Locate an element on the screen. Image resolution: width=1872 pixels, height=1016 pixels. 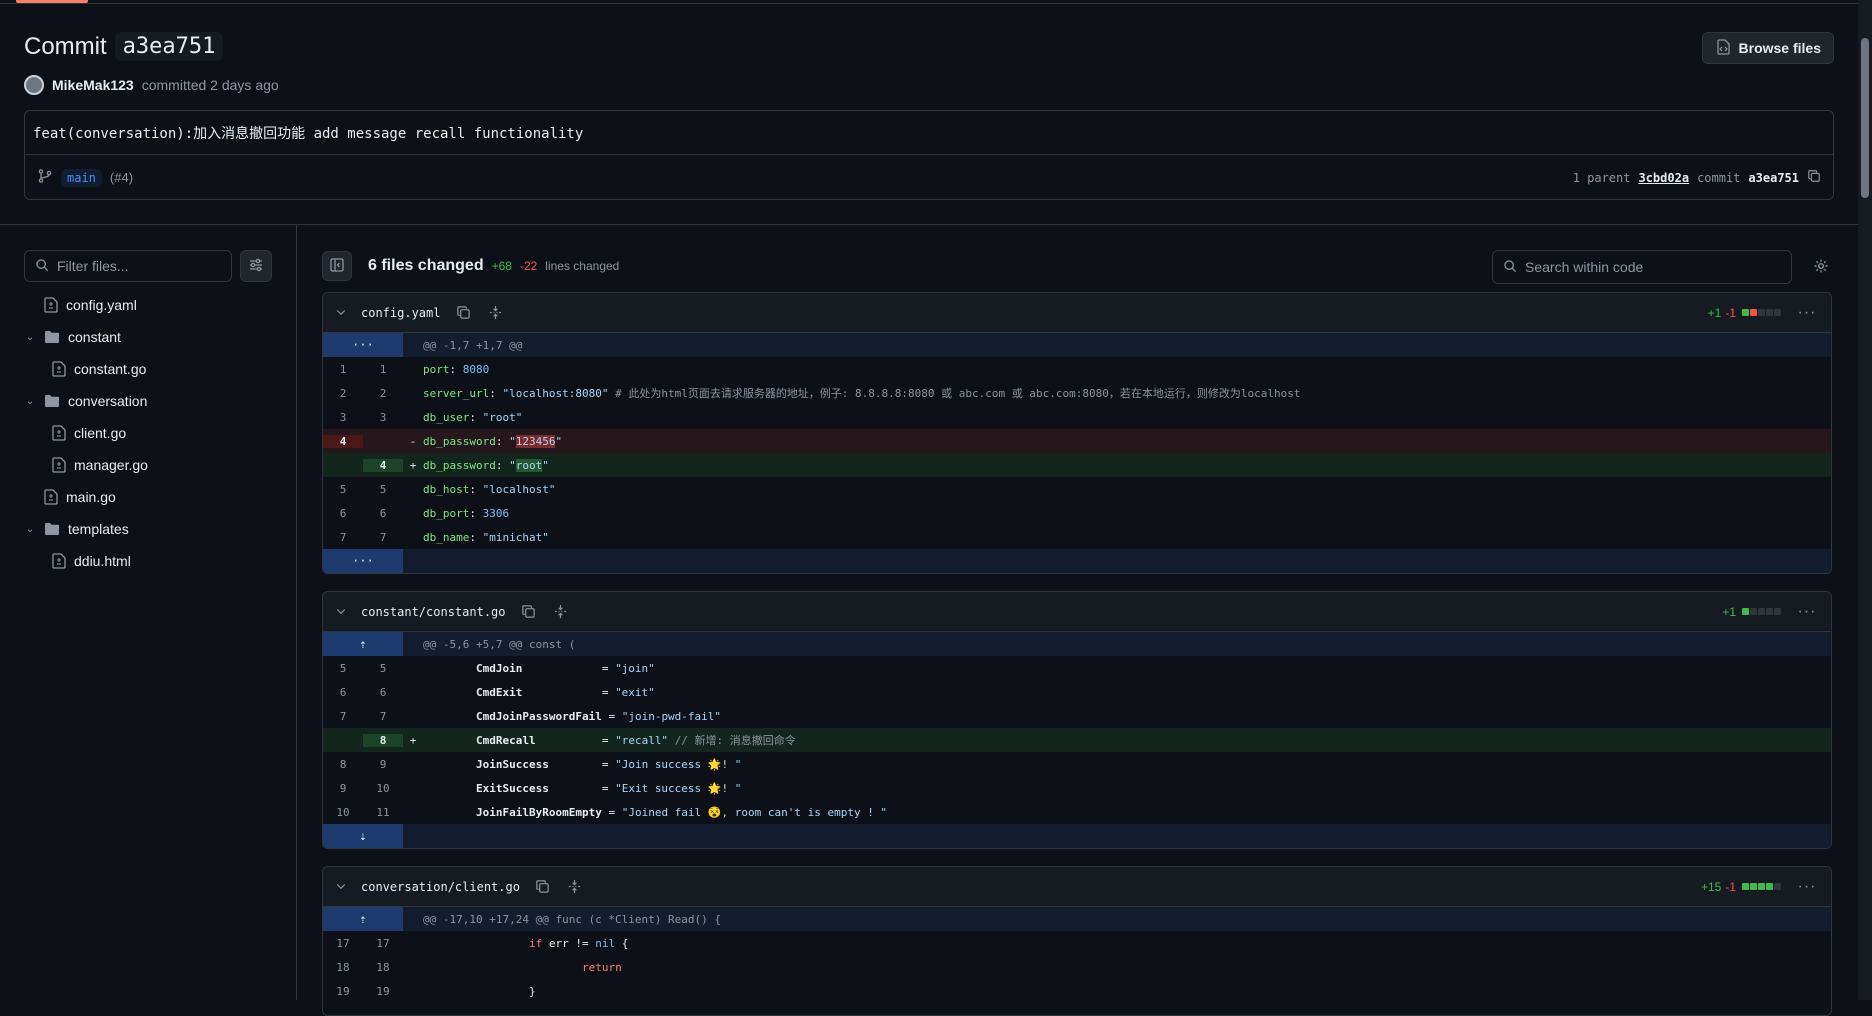
file-header: constant/constant.go +1 ··· is located at coordinates (1077, 612).